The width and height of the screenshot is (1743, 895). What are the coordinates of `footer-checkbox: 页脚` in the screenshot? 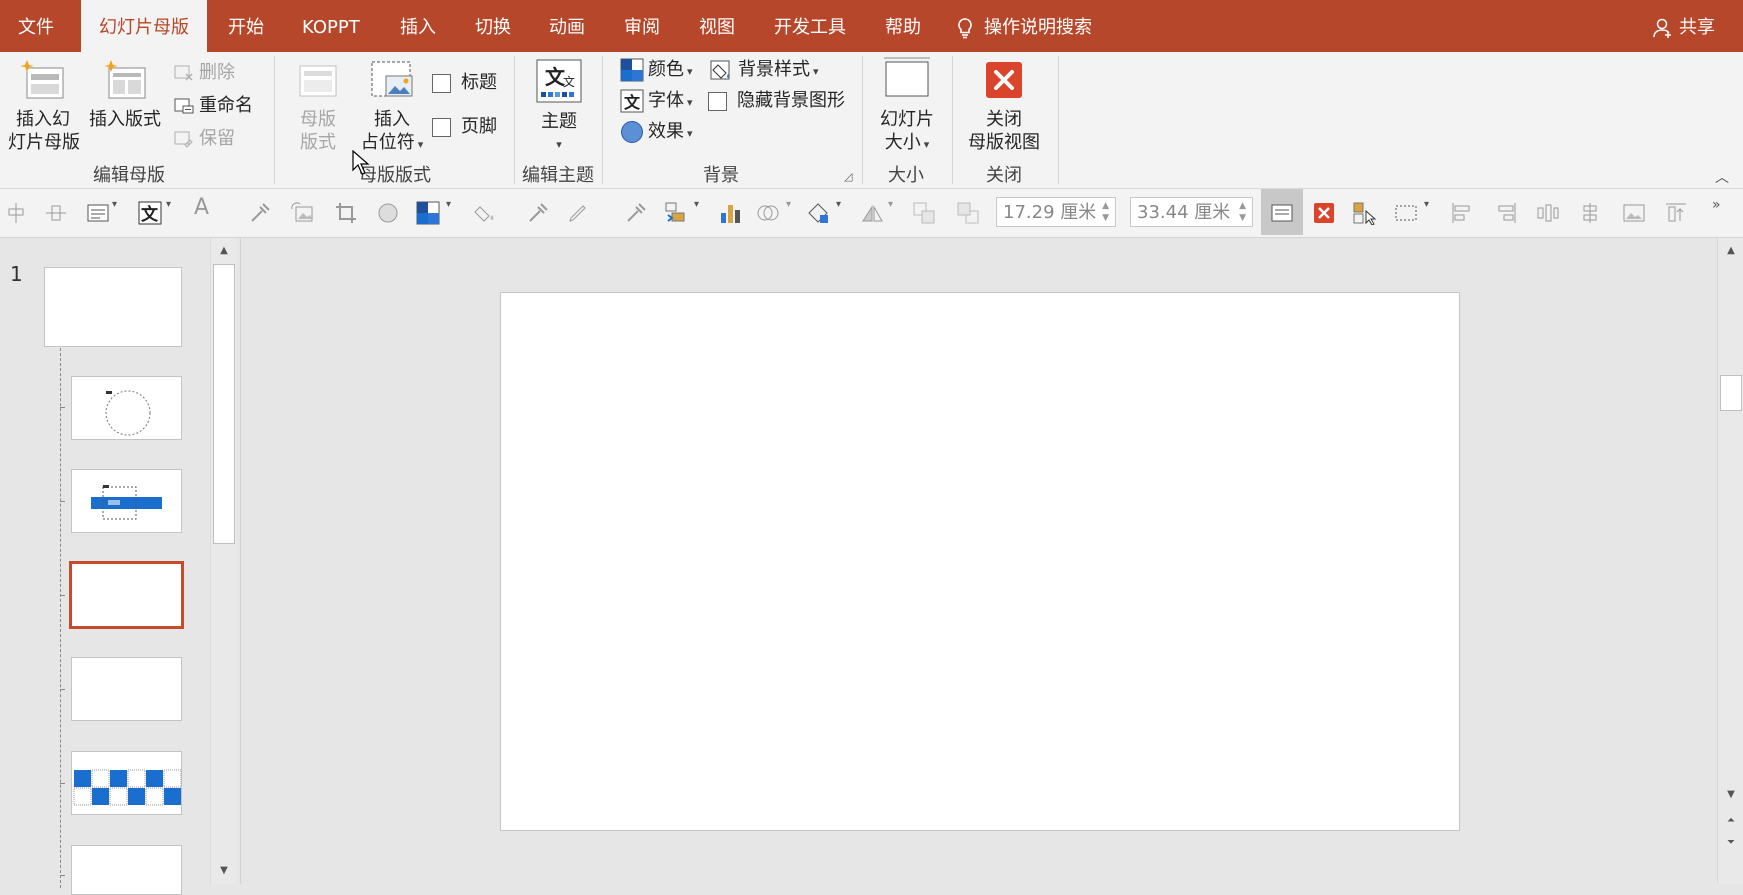 It's located at (464, 127).